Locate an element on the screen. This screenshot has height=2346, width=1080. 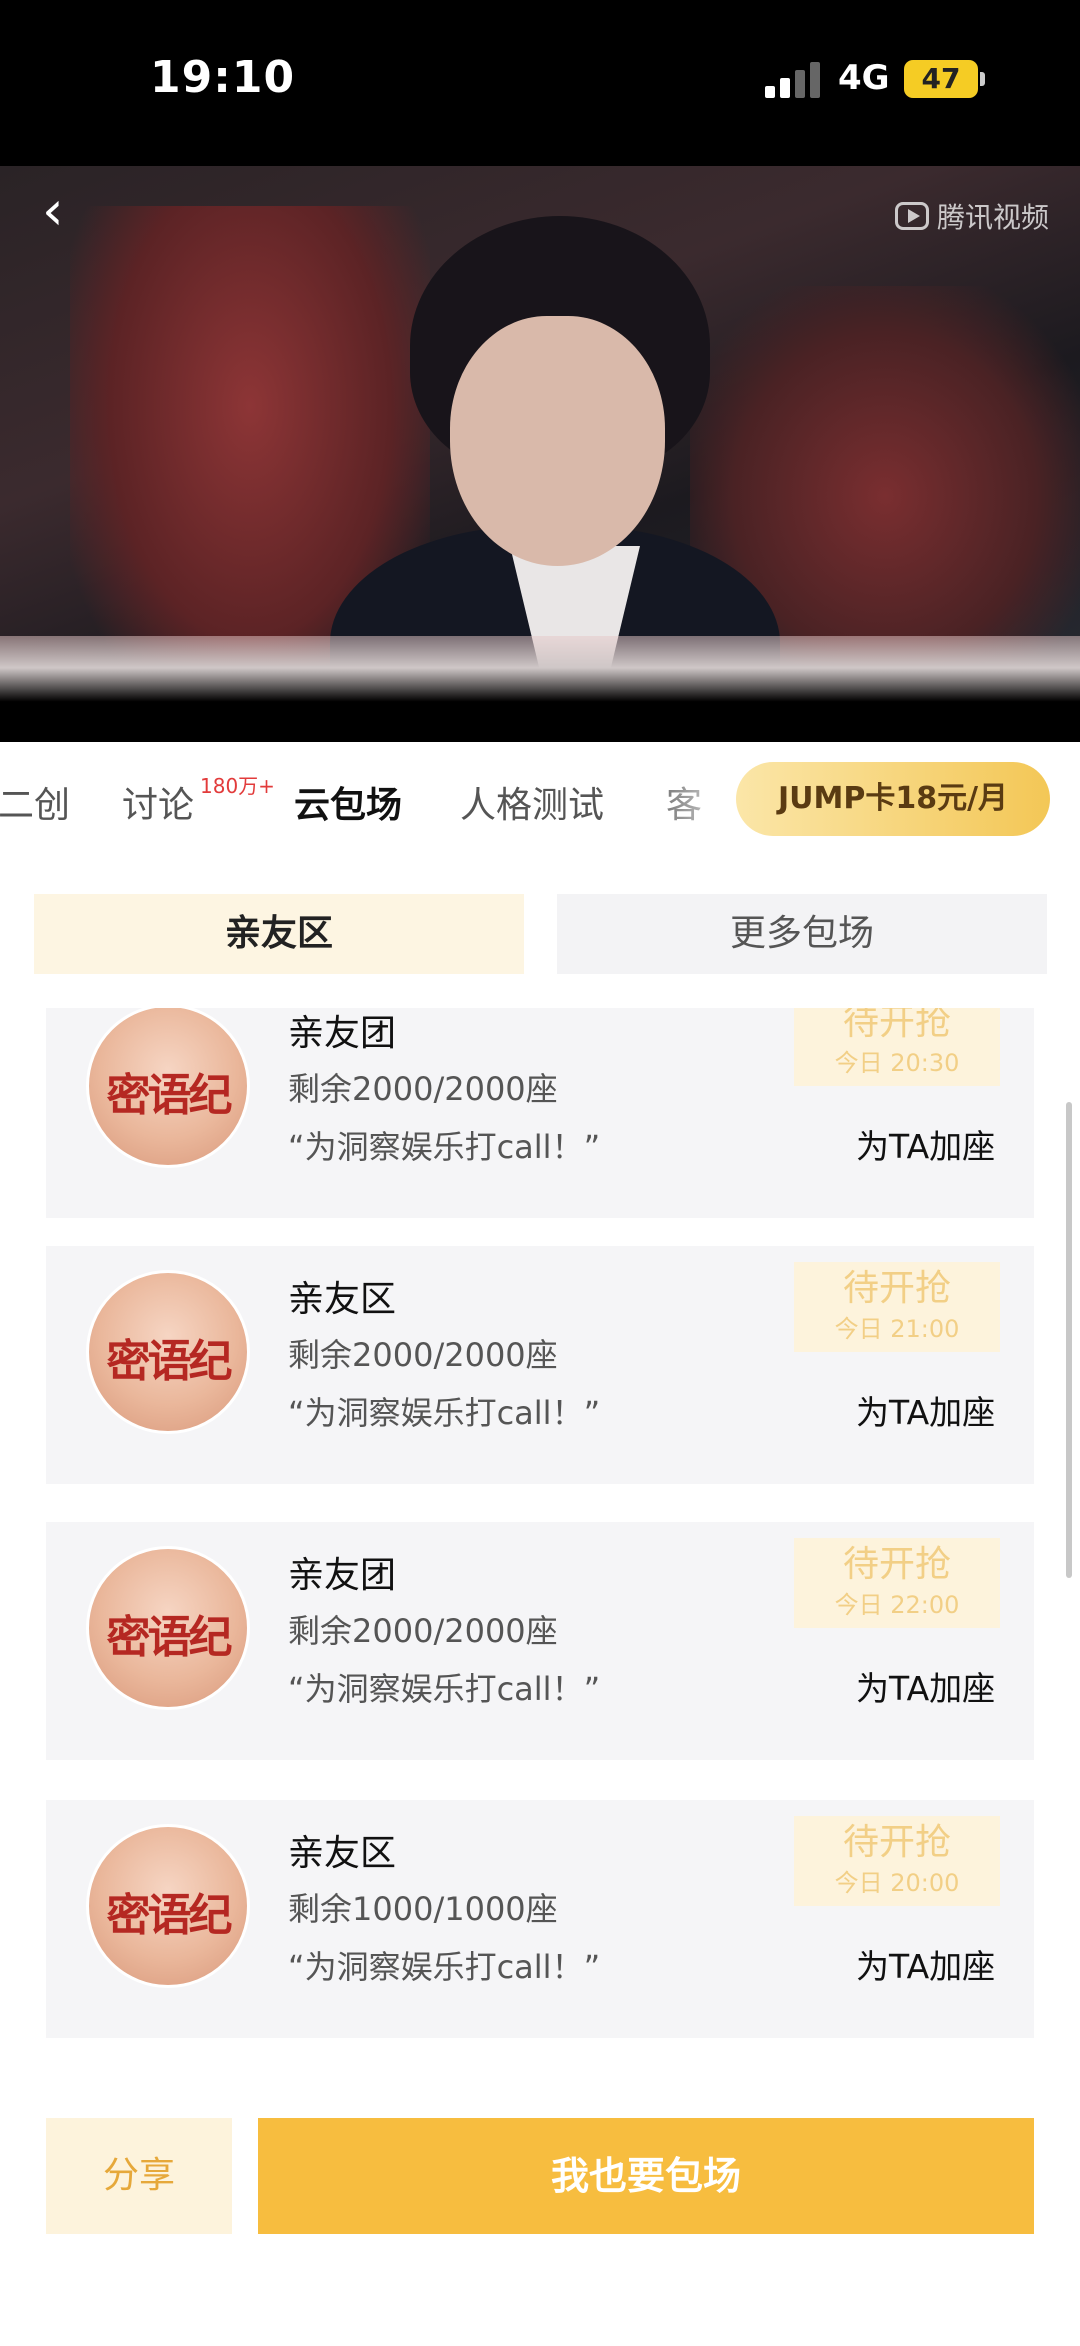
watermark-text: 腾讯视频 is located at coordinates (993, 217).